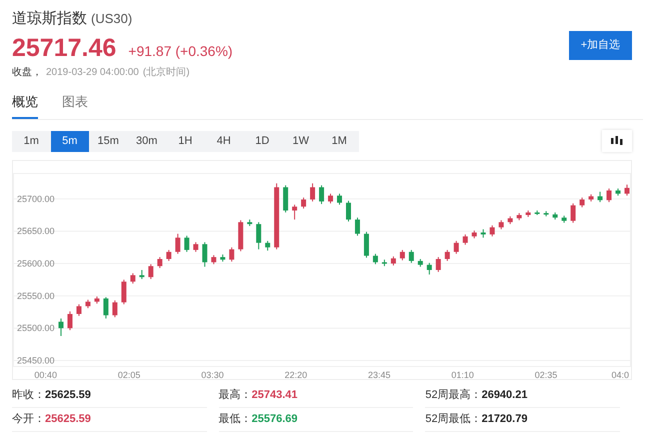 This screenshot has width=655, height=434. I want to click on close-time: 2019-03-29 04:00:00, so click(92, 73).